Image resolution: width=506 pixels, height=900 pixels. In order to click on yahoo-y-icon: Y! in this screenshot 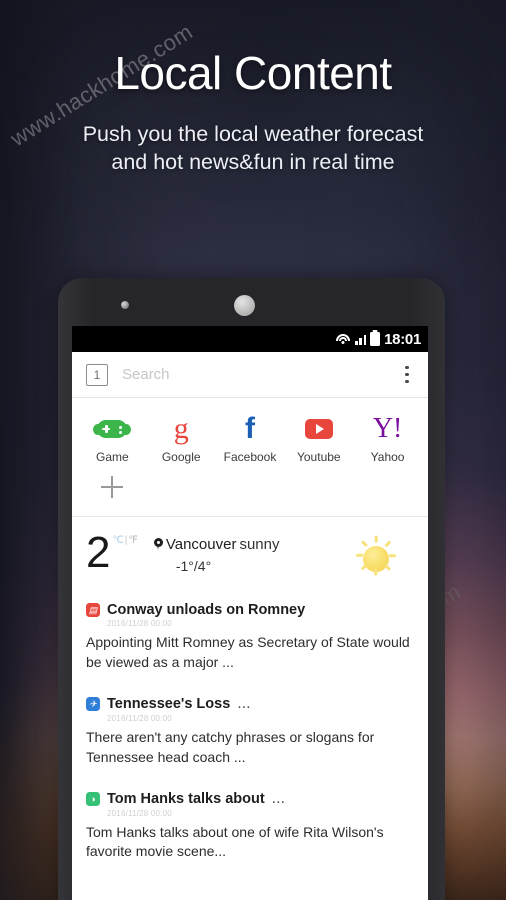, I will do `click(387, 428)`.